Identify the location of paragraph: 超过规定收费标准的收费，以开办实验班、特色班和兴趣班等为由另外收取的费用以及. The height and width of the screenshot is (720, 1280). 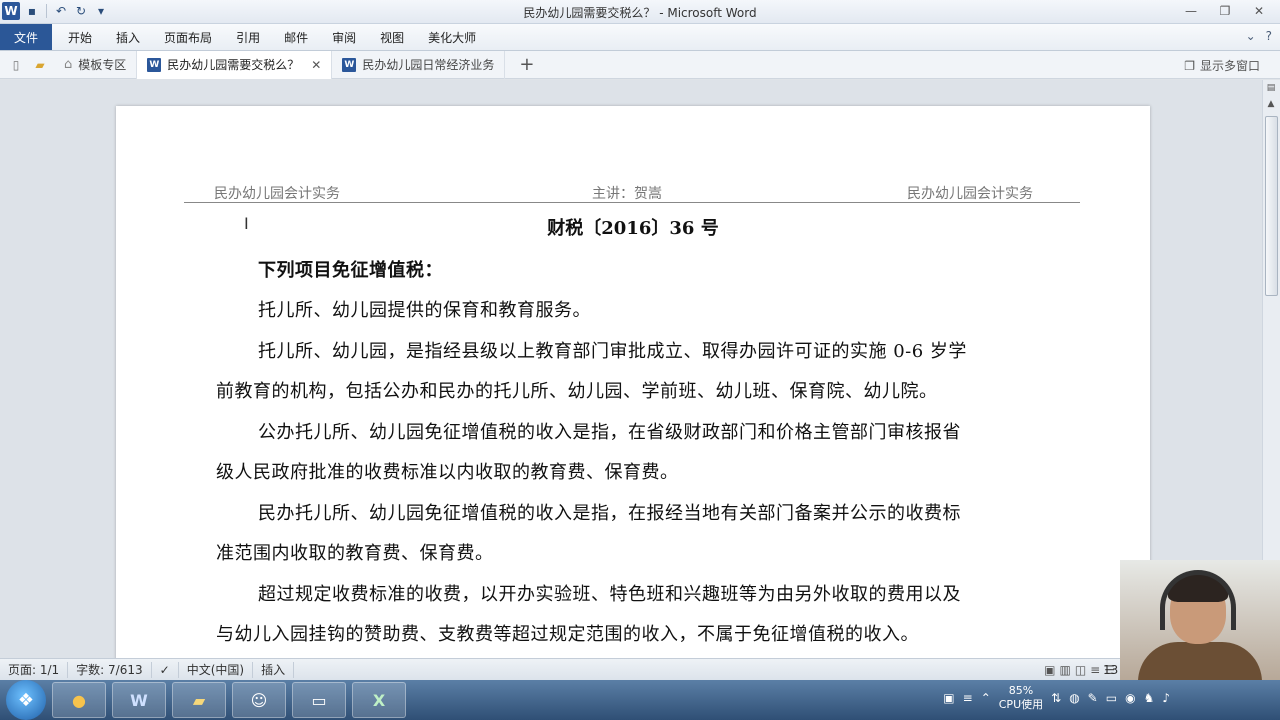
(609, 594).